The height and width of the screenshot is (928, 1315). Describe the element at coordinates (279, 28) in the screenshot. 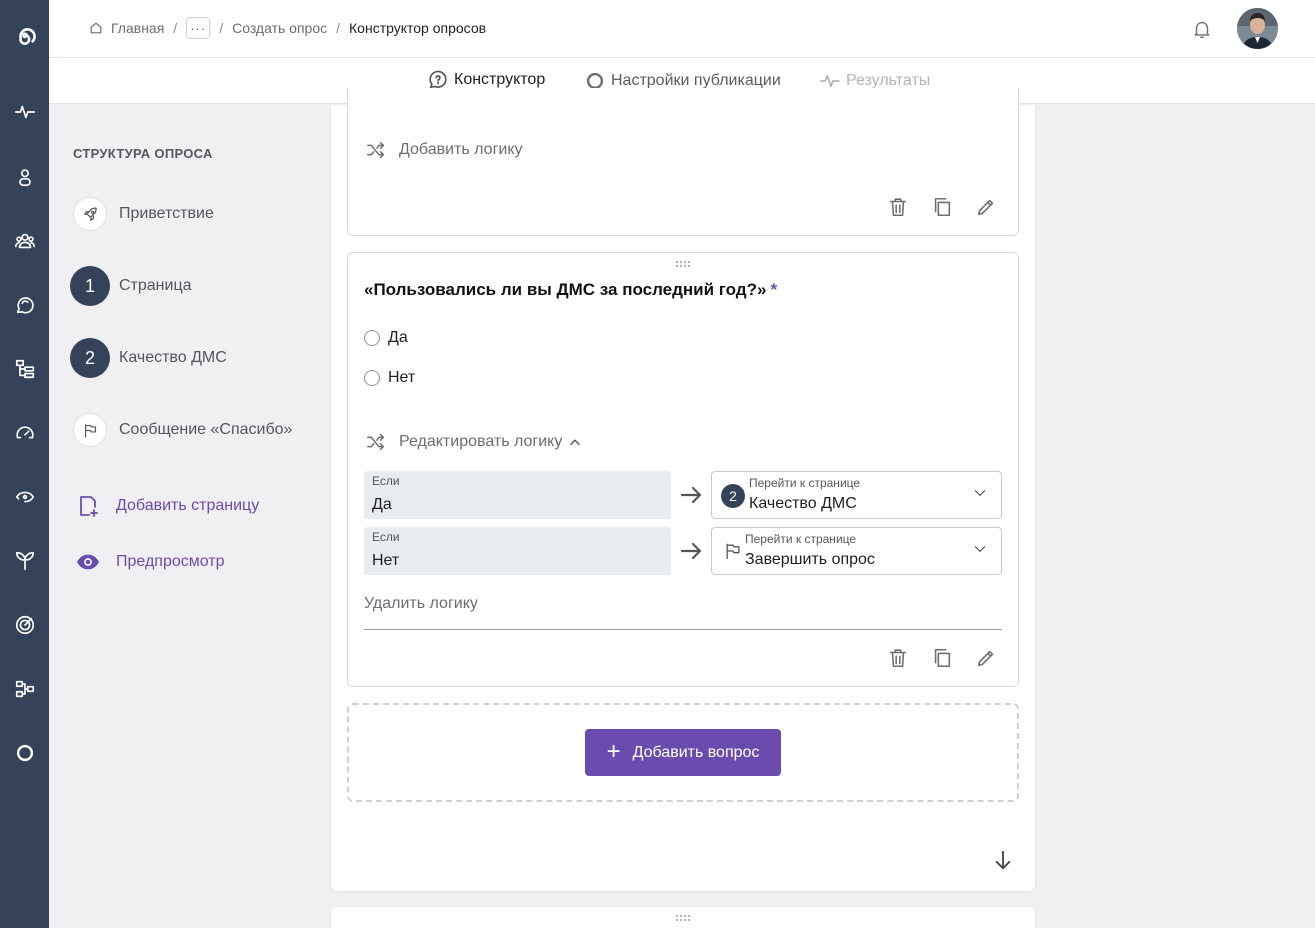

I see `breadcrumb-create-survey: Создать опрос` at that location.